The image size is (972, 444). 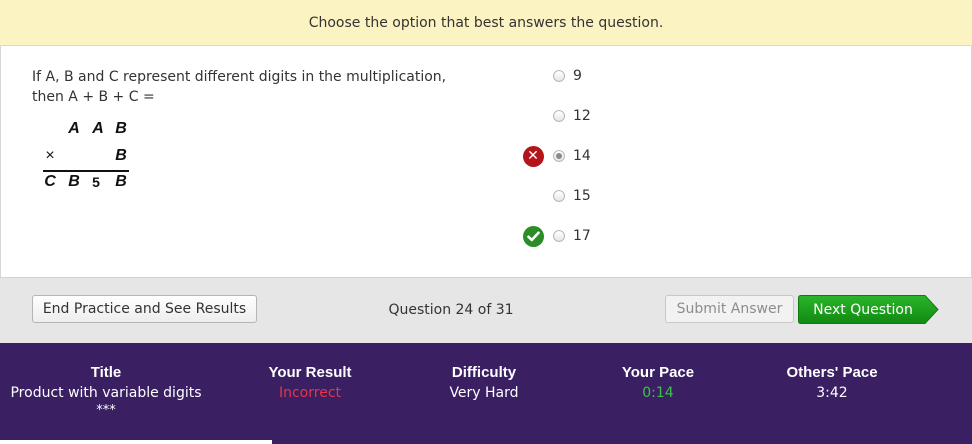 What do you see at coordinates (93, 97) in the screenshot?
I see `prompt-line-2: then A + B + C =` at bounding box center [93, 97].